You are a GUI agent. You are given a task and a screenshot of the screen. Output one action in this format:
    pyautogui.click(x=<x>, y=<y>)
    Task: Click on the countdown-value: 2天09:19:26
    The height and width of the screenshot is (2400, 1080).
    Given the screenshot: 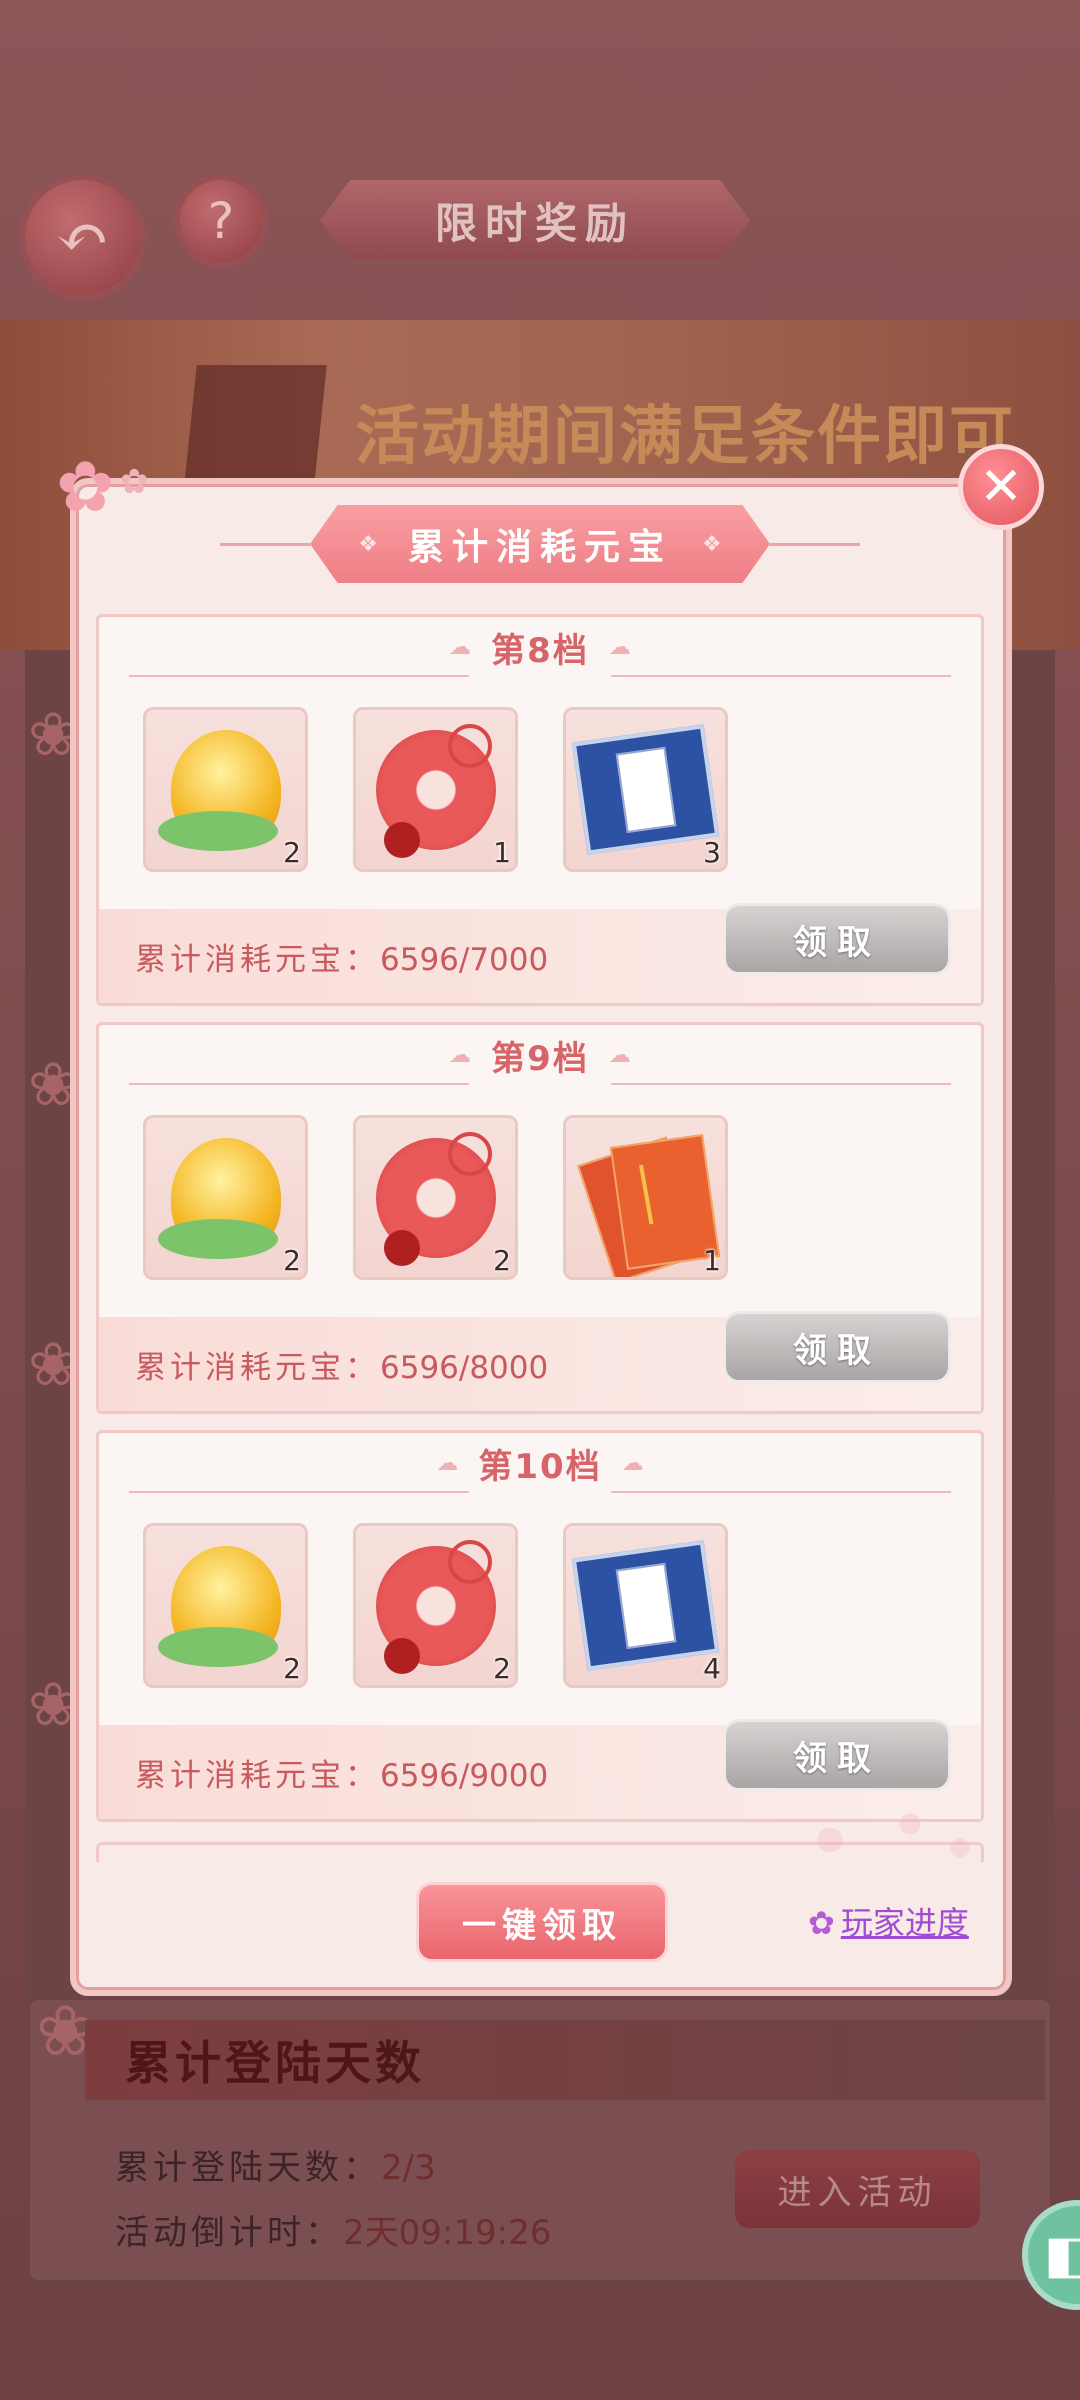 What is the action you would take?
    pyautogui.click(x=447, y=2233)
    